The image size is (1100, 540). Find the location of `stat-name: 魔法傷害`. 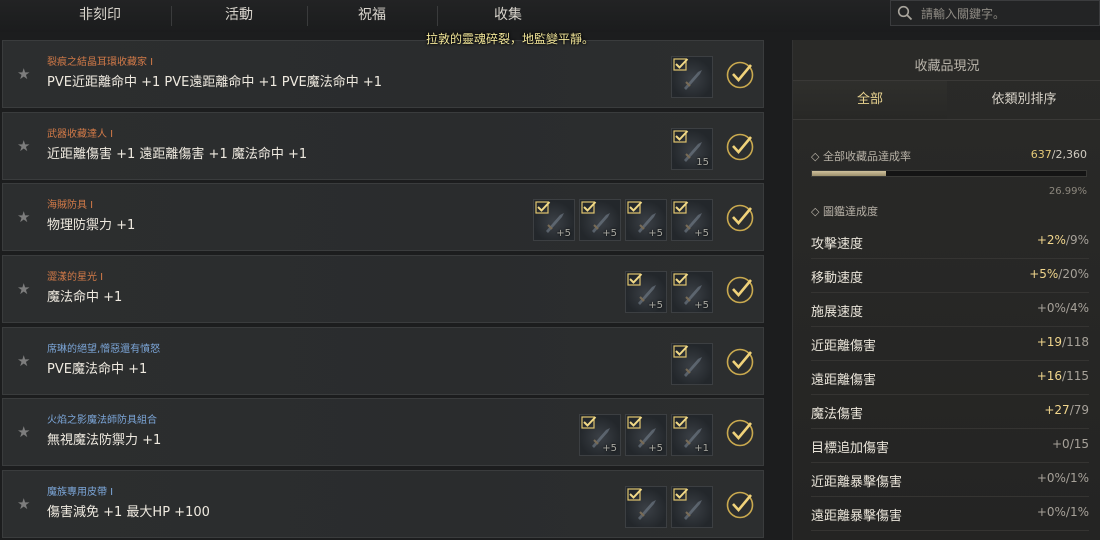

stat-name: 魔法傷害 is located at coordinates (837, 414).